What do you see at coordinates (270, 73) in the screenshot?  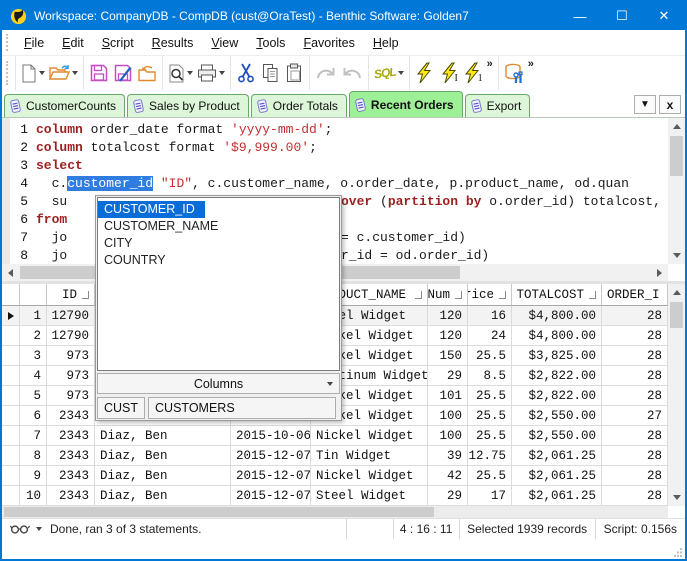 I see `copy-button` at bounding box center [270, 73].